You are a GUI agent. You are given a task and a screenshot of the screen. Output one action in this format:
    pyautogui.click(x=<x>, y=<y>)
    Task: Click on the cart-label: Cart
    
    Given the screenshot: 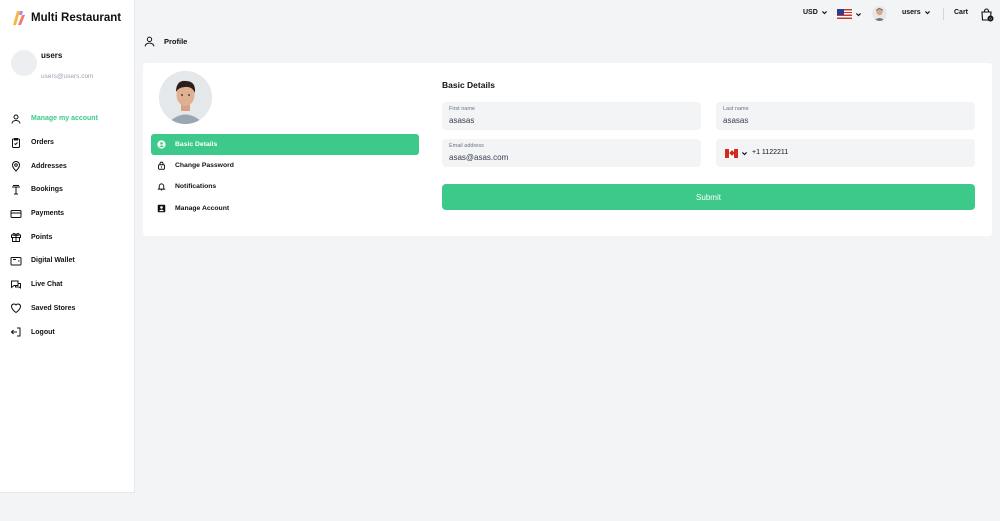 What is the action you would take?
    pyautogui.click(x=961, y=12)
    